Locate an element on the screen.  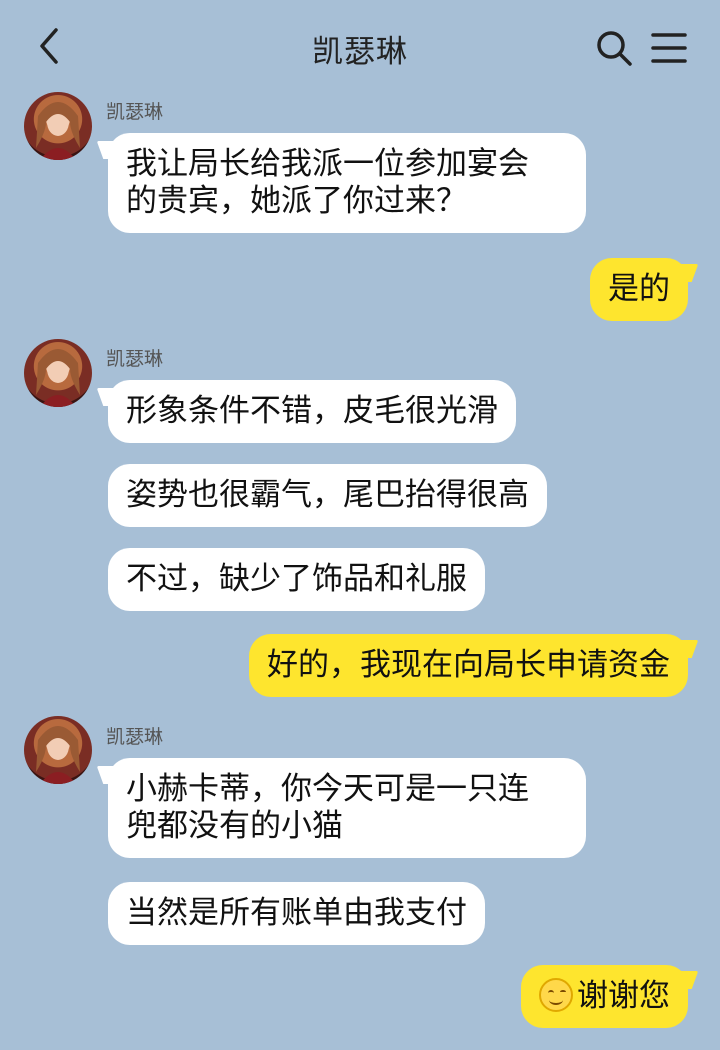
message-bubble-outgoing: 谢谢您 is located at coordinates (604, 996).